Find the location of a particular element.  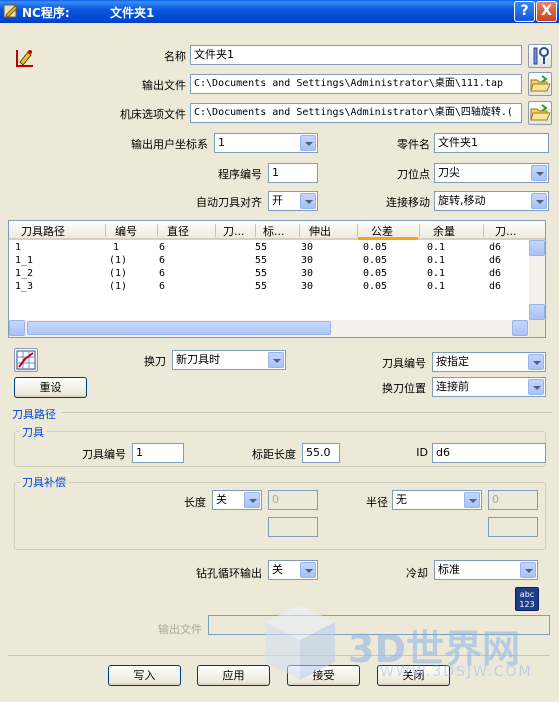

cell-toolpath: 1_1 is located at coordinates (24, 260).